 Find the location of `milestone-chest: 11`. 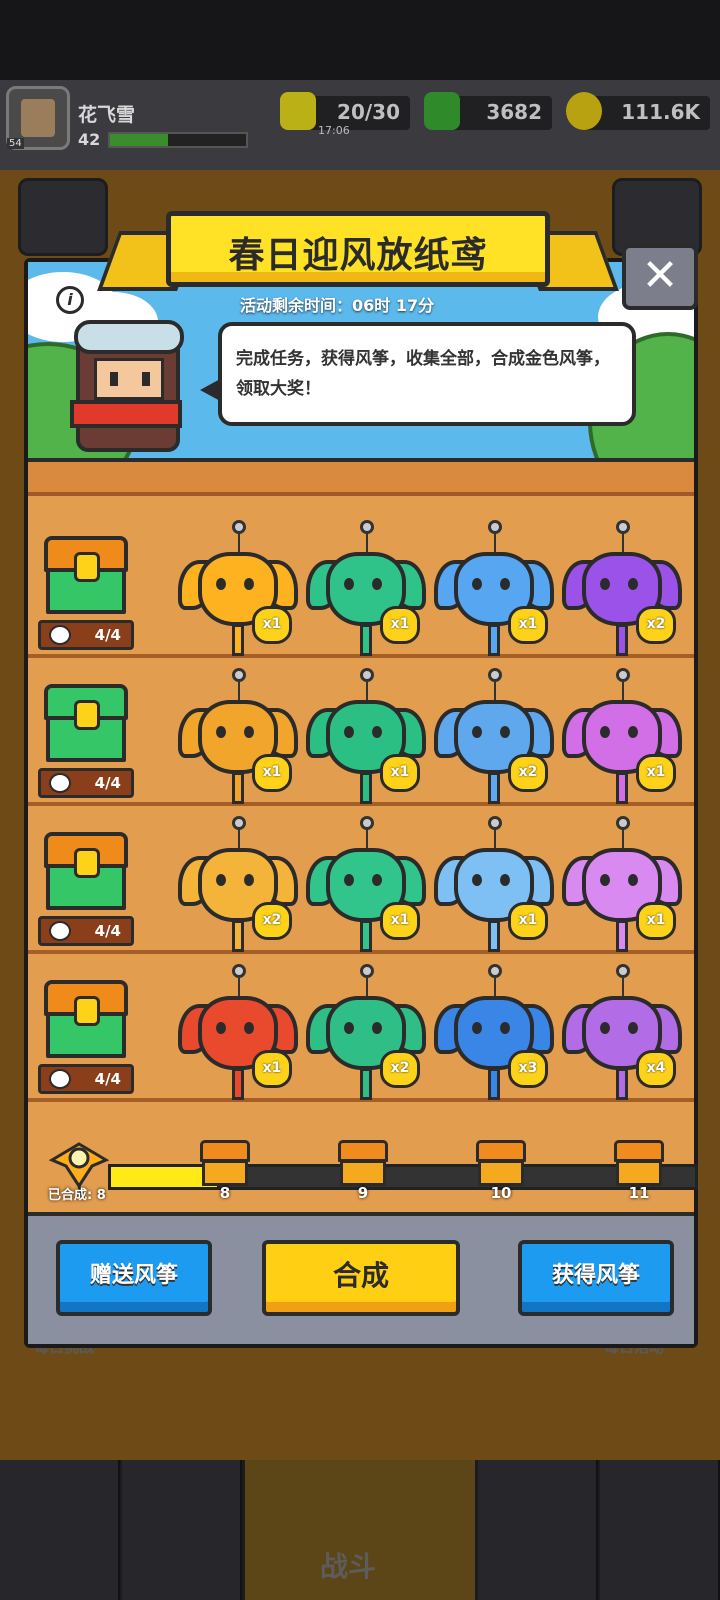

milestone-chest: 11 is located at coordinates (639, 1171).